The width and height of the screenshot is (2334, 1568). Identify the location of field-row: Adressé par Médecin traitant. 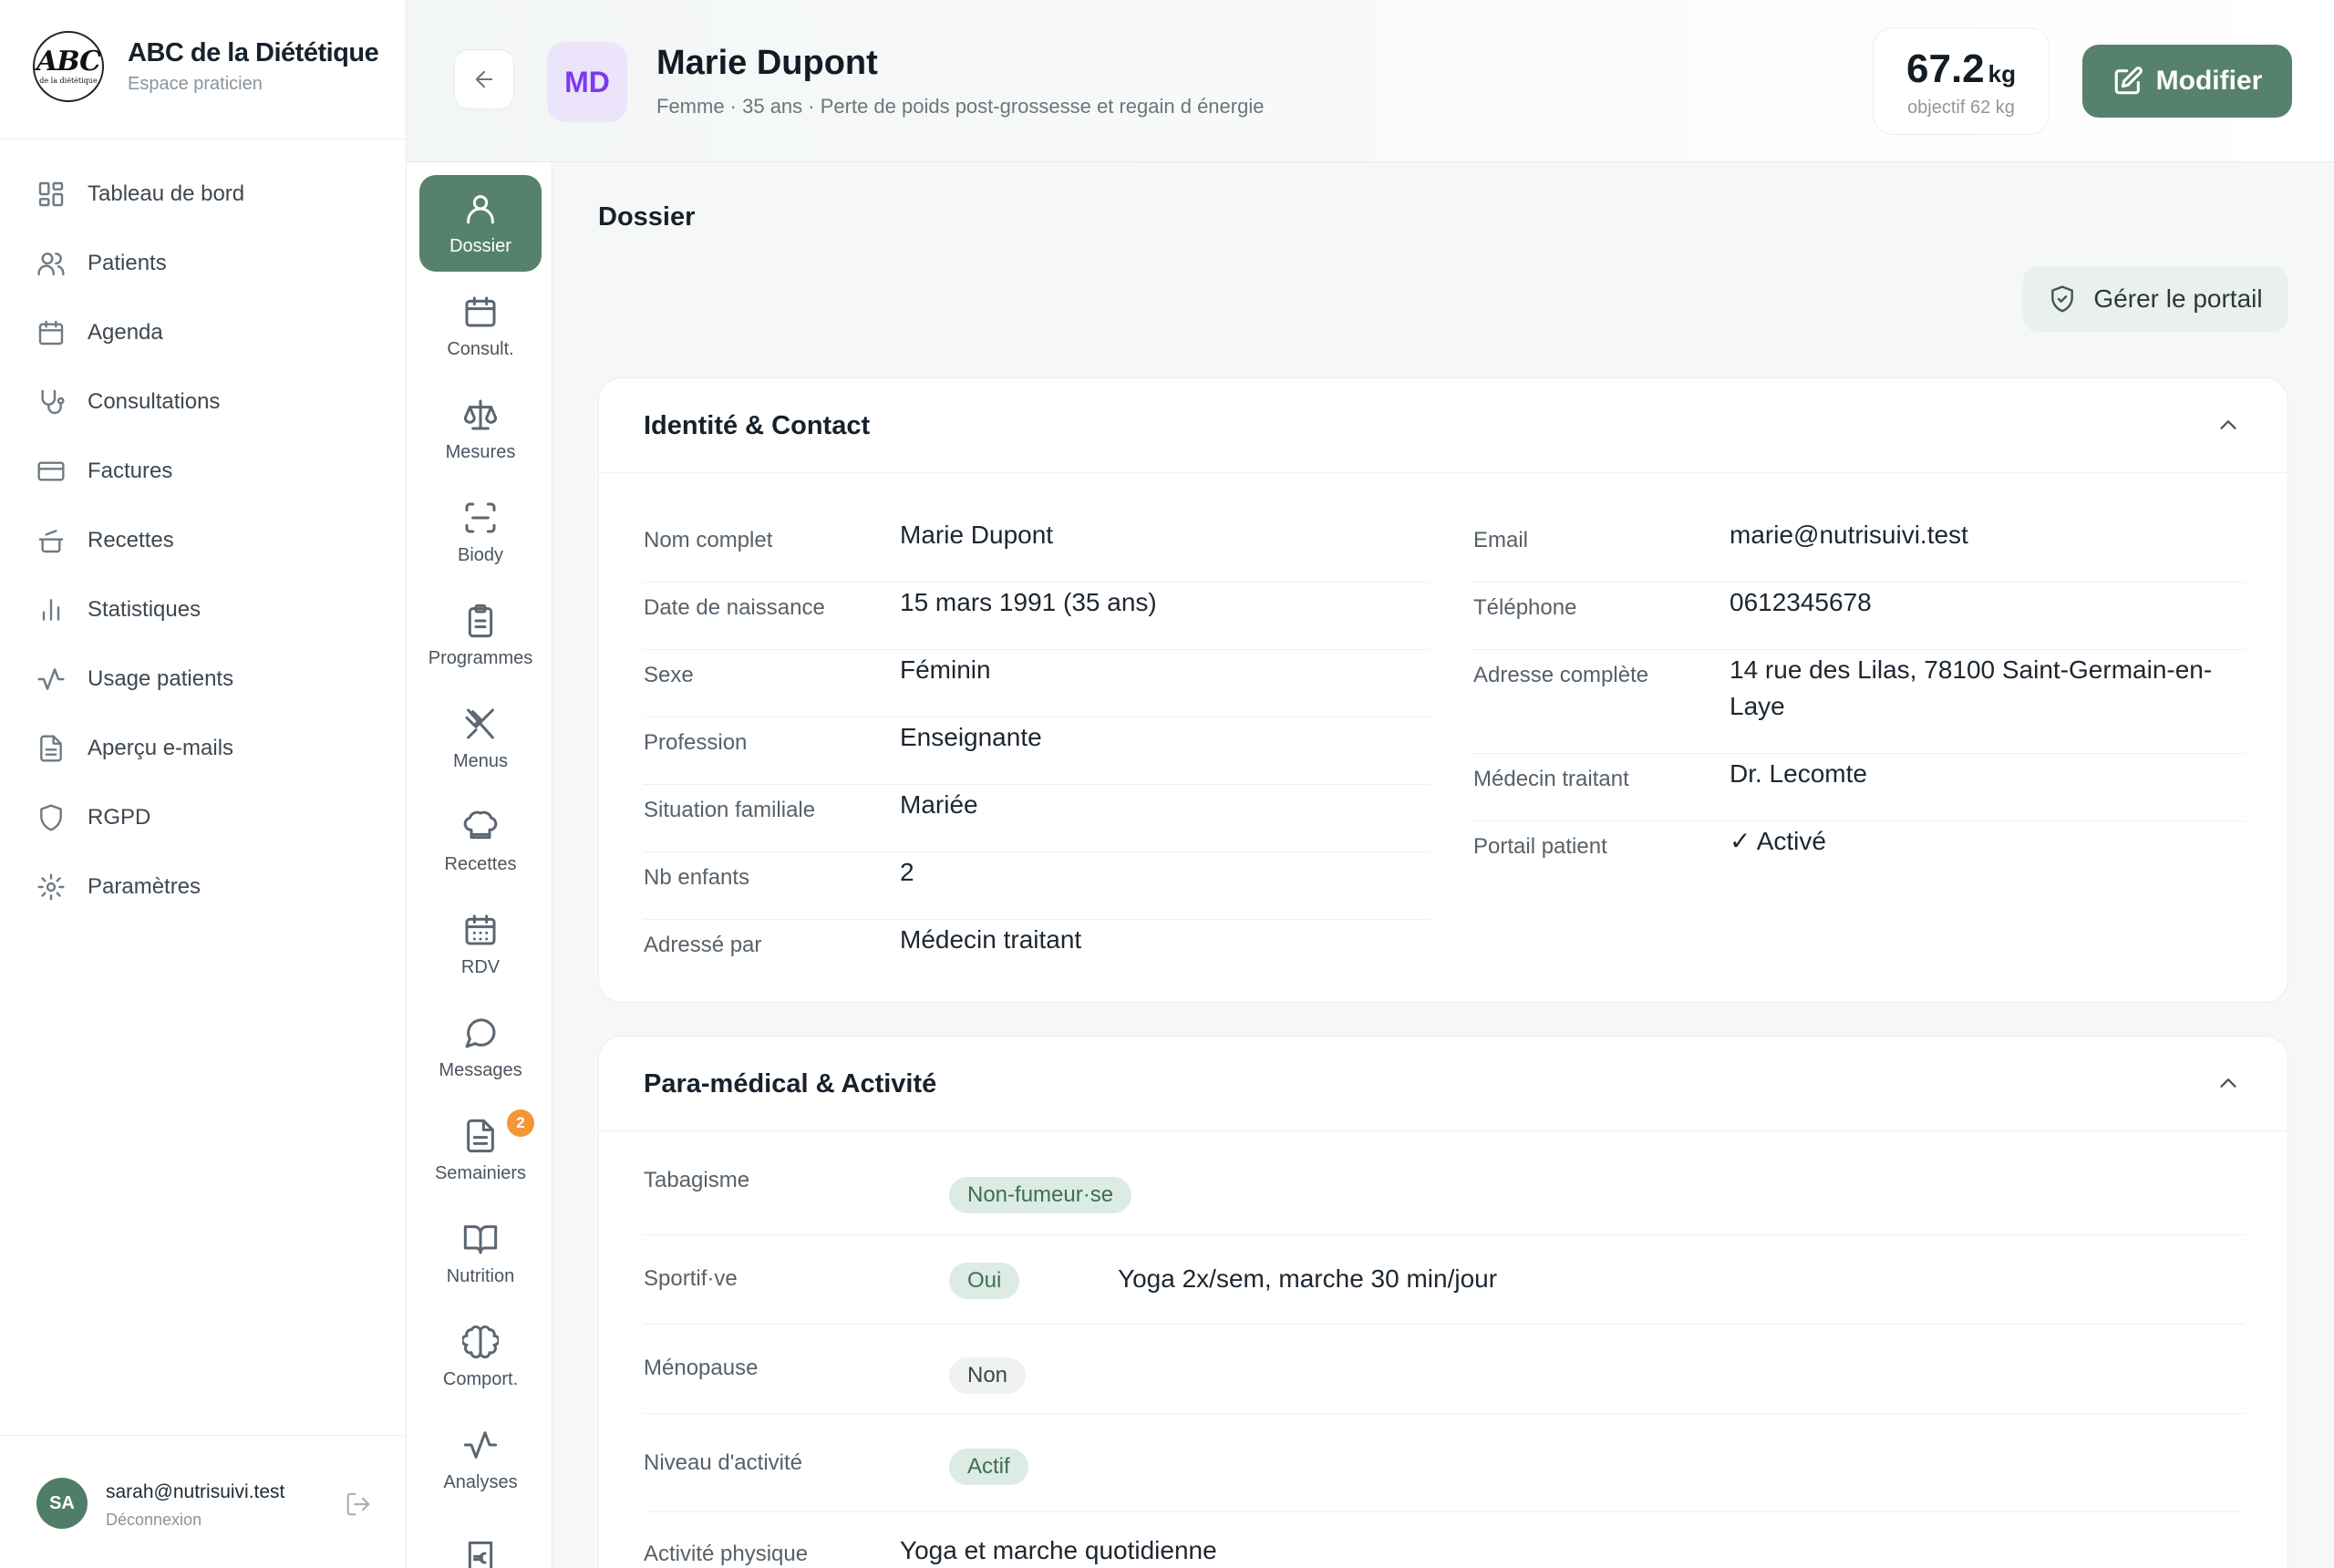
(1037, 953).